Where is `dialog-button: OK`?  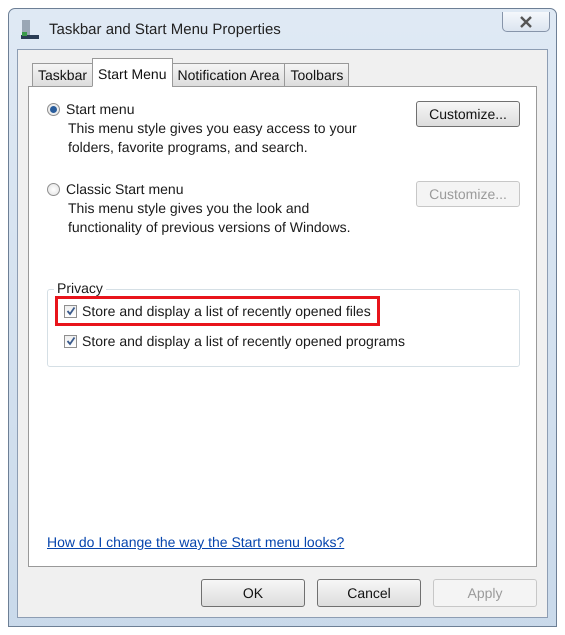 dialog-button: OK is located at coordinates (253, 593).